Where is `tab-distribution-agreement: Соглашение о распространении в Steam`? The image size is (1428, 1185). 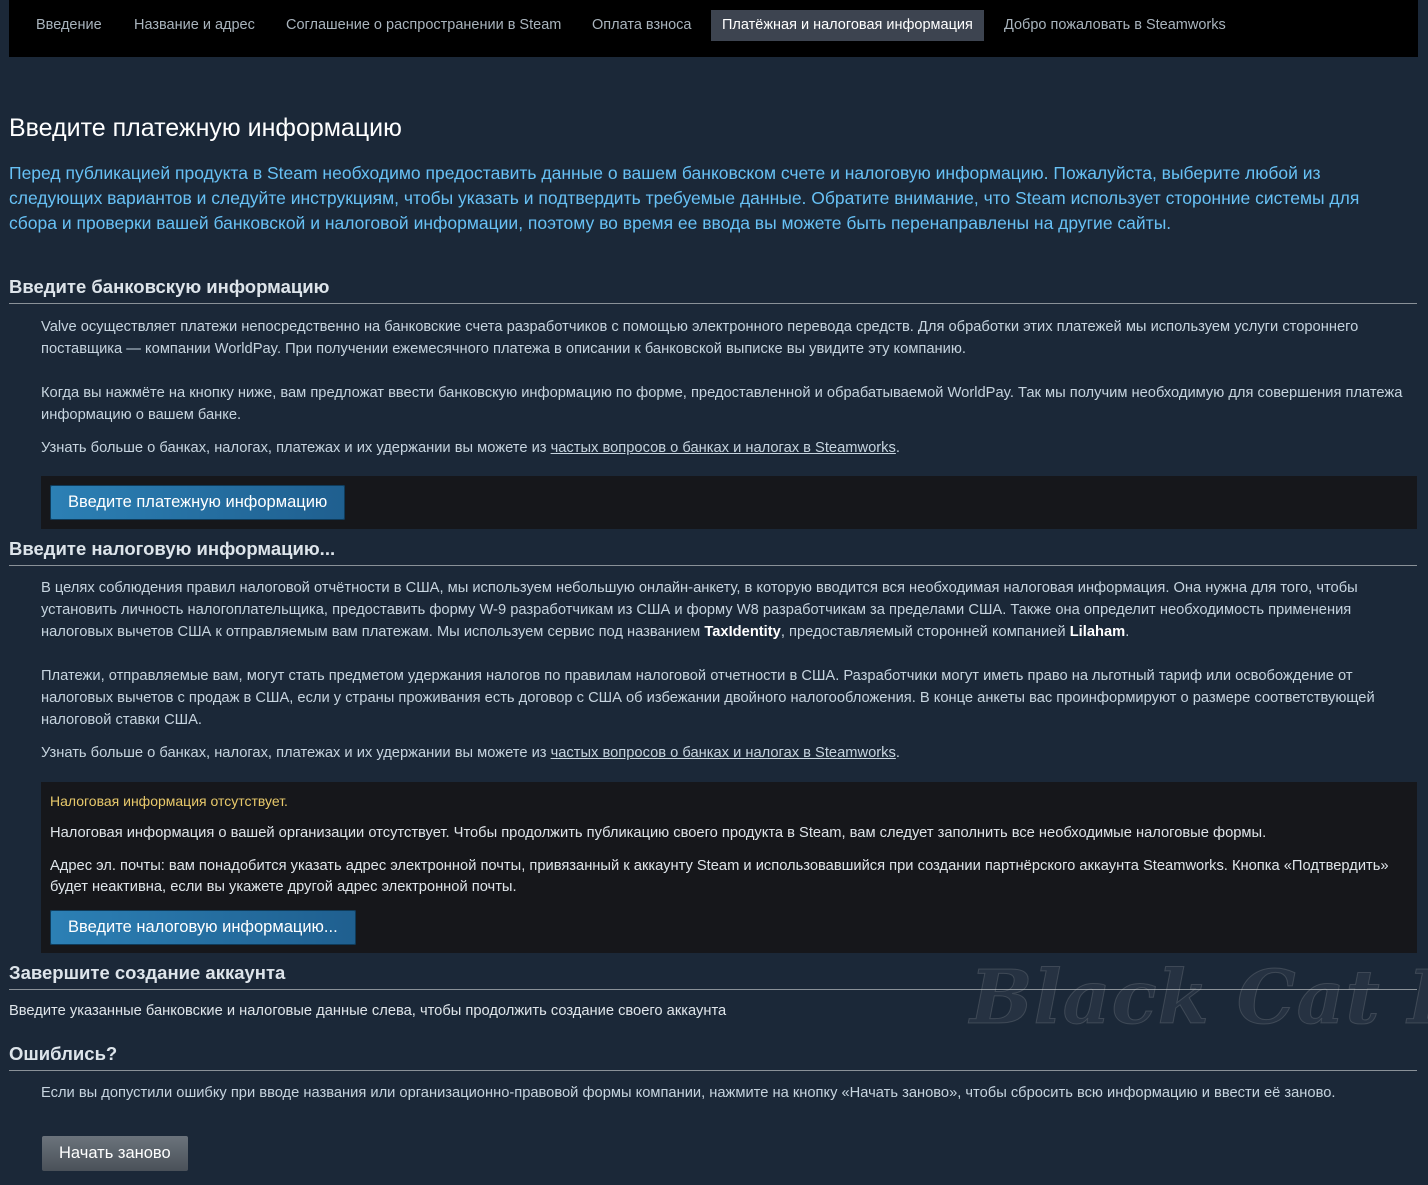 tab-distribution-agreement: Соглашение о распространении в Steam is located at coordinates (423, 25).